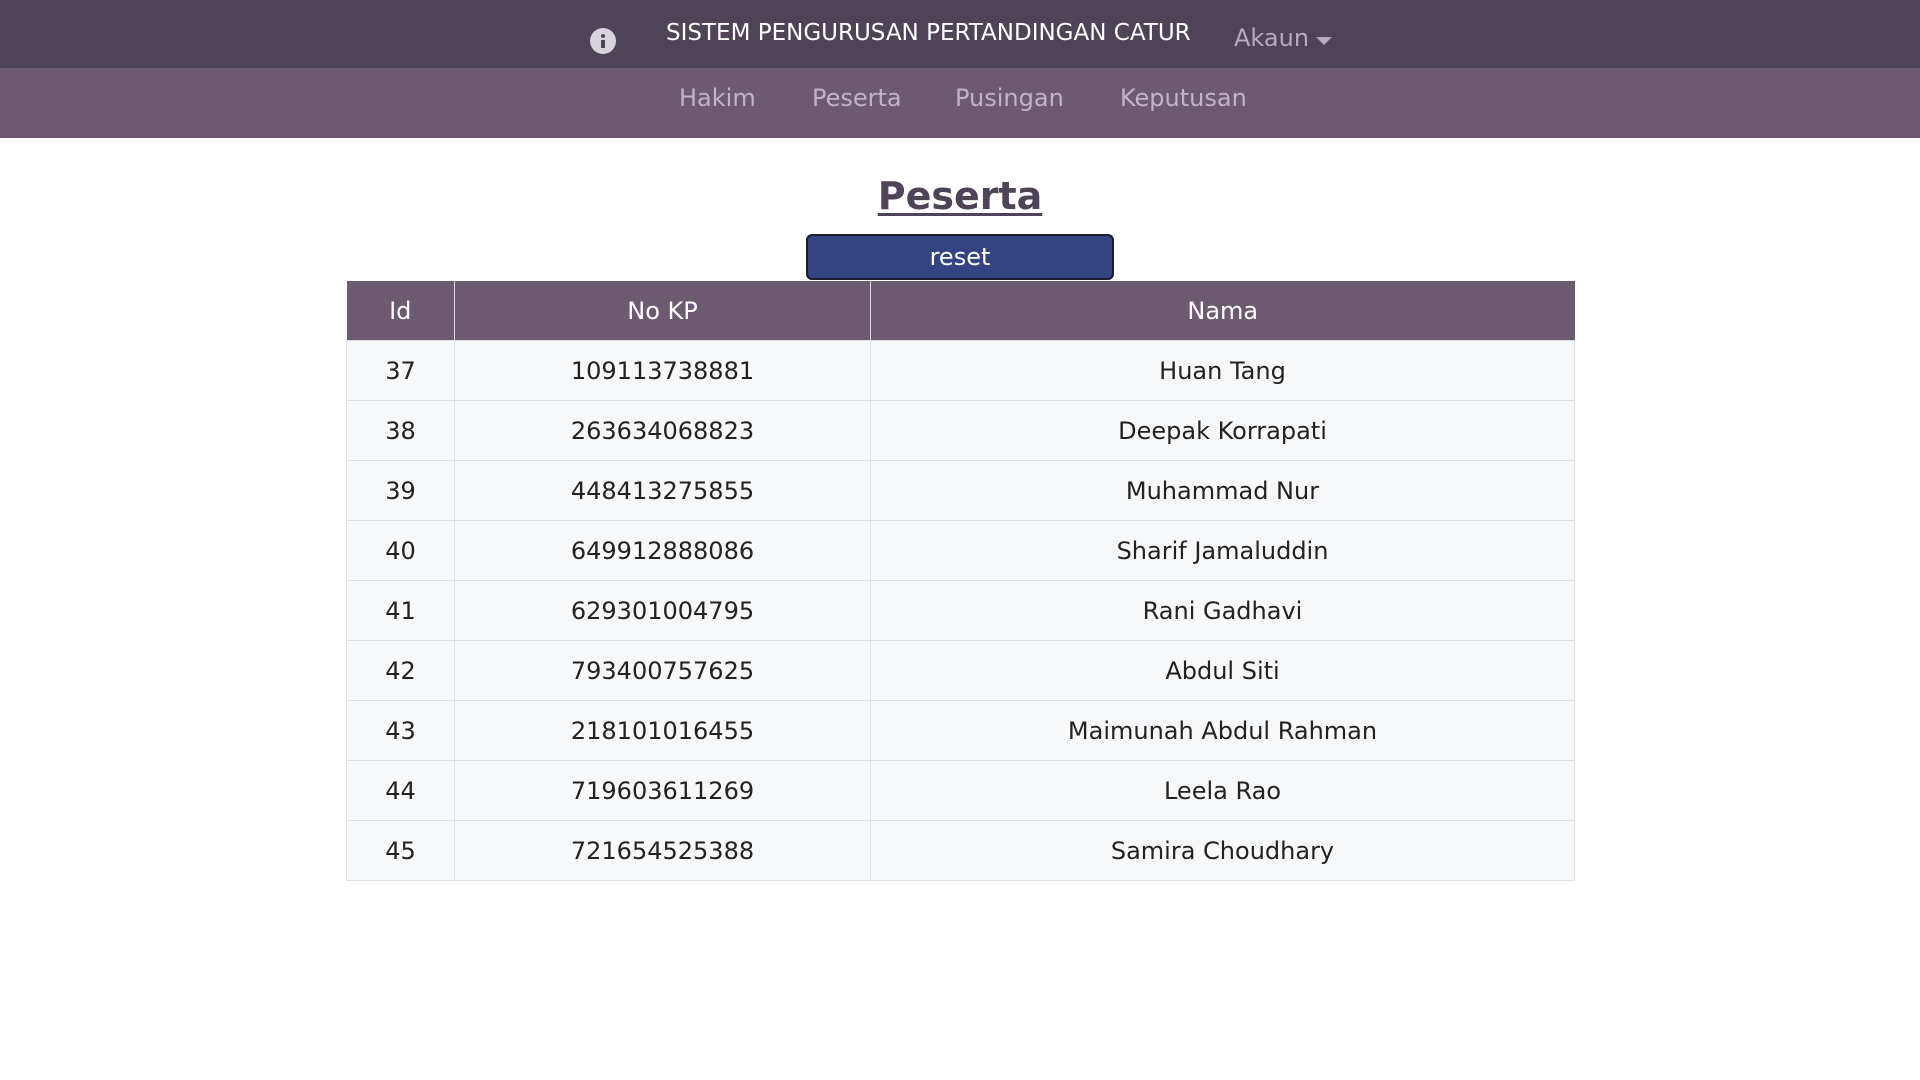 This screenshot has height=1080, width=1920. What do you see at coordinates (400, 790) in the screenshot?
I see `cell-id: 44` at bounding box center [400, 790].